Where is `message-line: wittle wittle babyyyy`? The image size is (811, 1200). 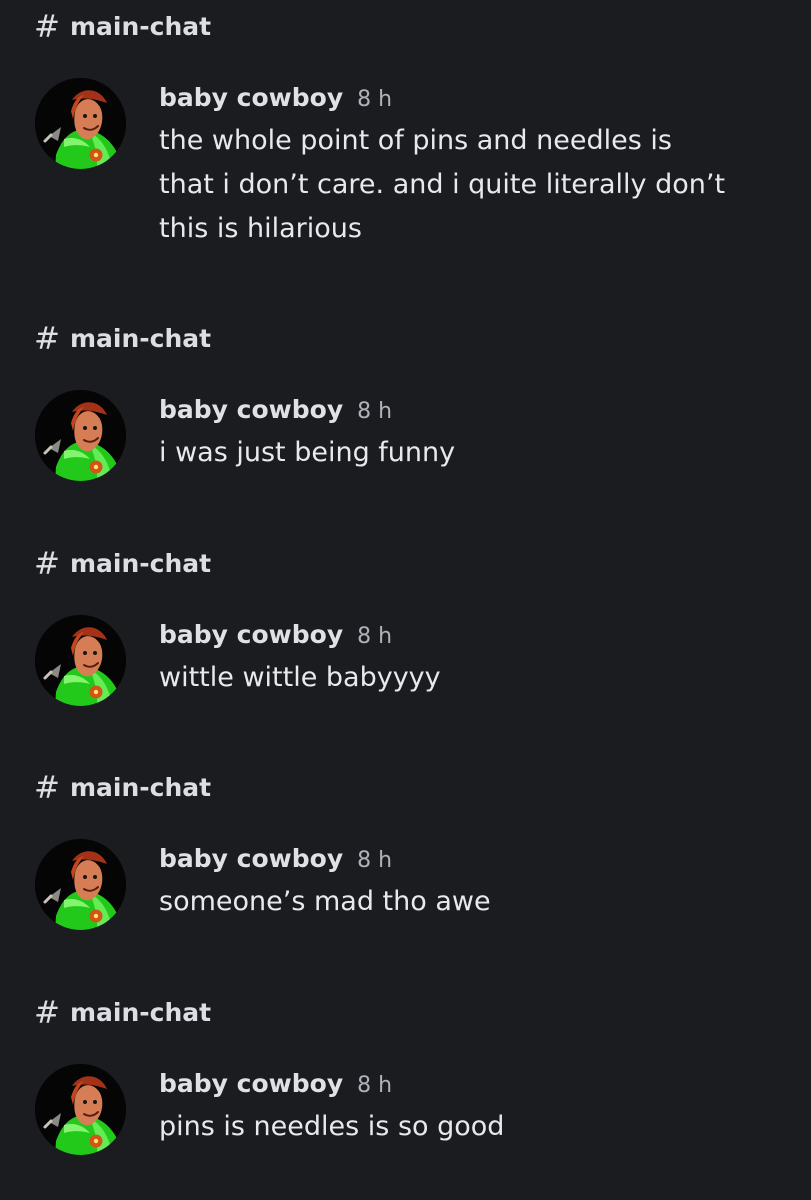
message-line: wittle wittle babyyyy is located at coordinates (300, 677).